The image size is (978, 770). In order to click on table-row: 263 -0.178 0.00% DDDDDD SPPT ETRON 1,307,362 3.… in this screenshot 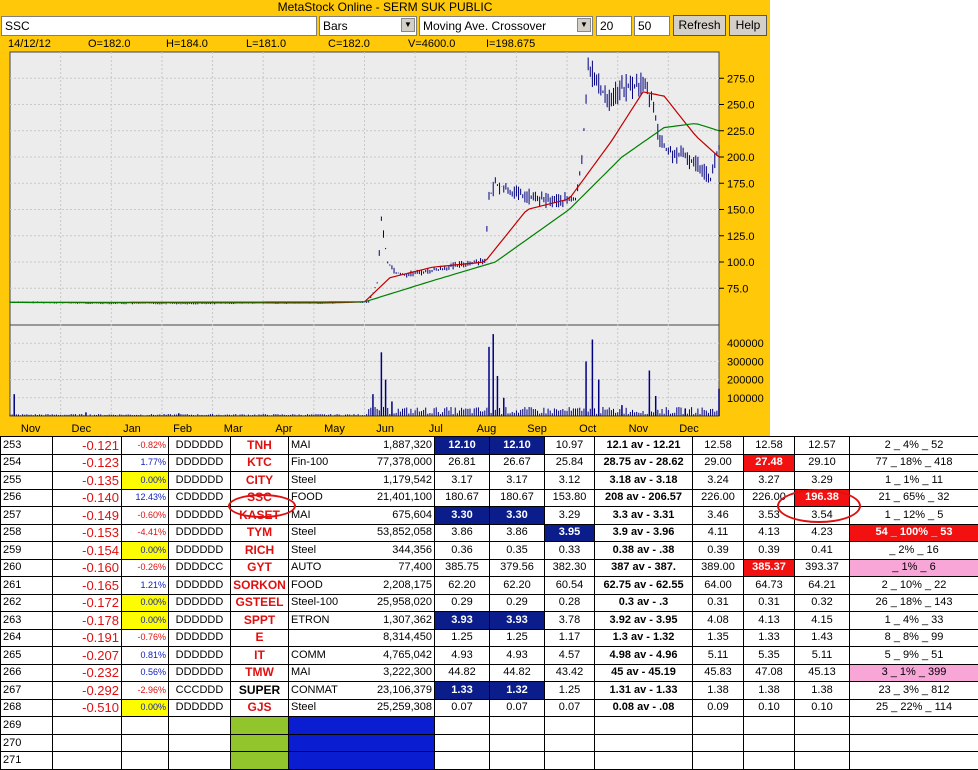, I will do `click(489, 620)`.